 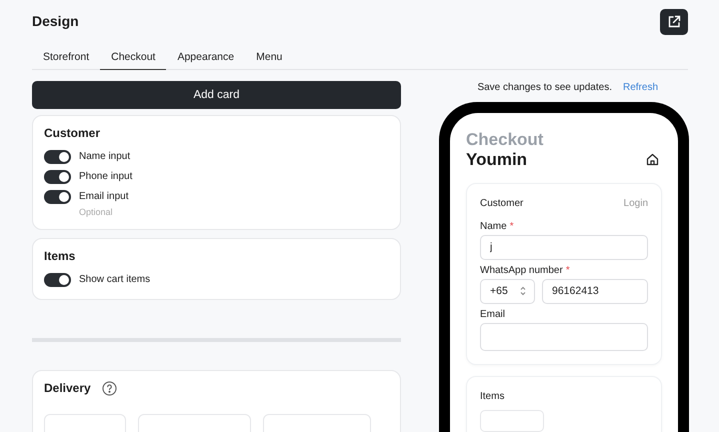 I want to click on toggle-label: Email input, so click(x=103, y=197).